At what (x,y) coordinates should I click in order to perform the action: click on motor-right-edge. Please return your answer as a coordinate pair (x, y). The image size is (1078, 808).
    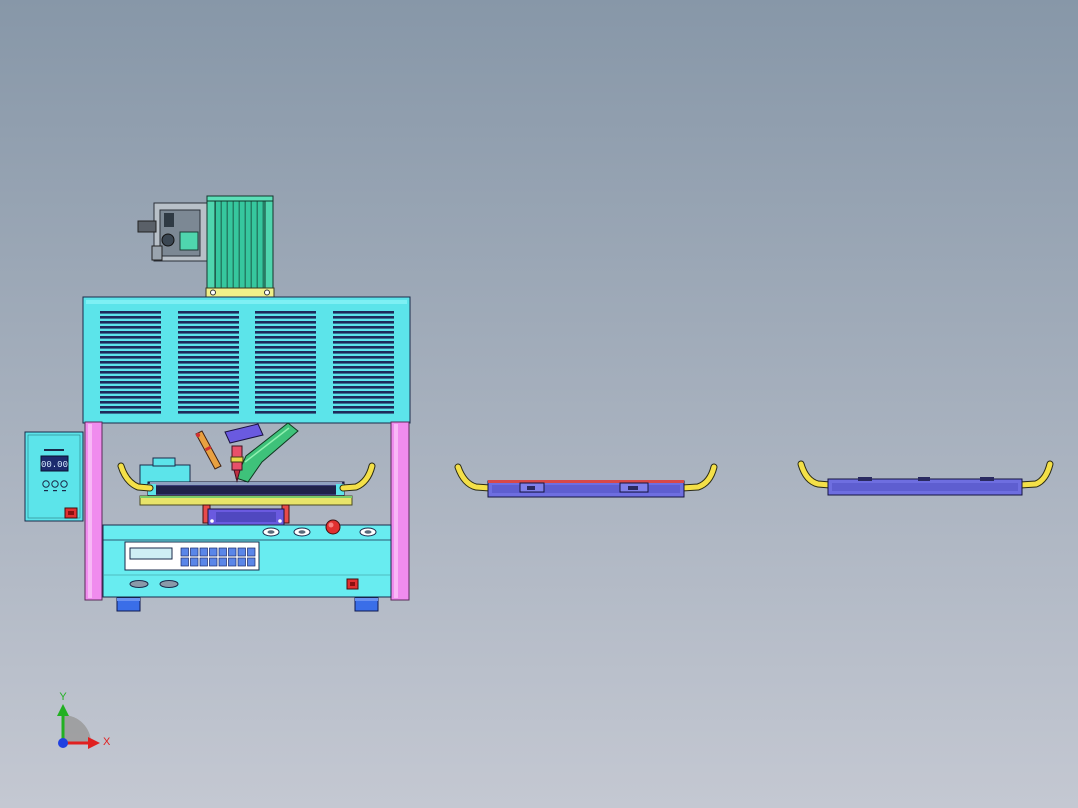
    Looking at the image, I should click on (269, 242).